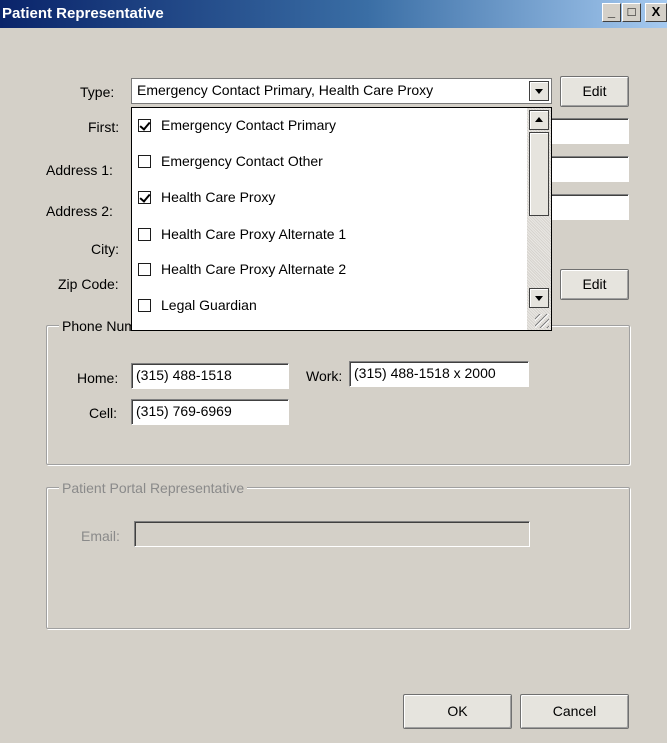 The width and height of the screenshot is (667, 743). I want to click on email-input, so click(332, 534).